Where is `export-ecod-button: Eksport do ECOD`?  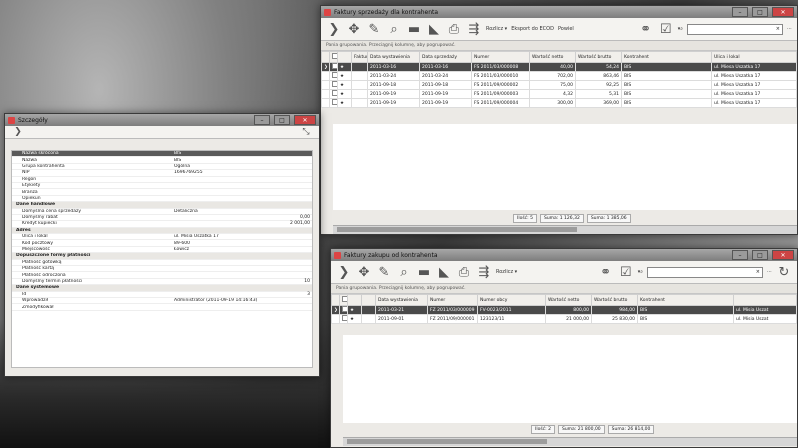 export-ecod-button: Eksport do ECOD is located at coordinates (532, 29).